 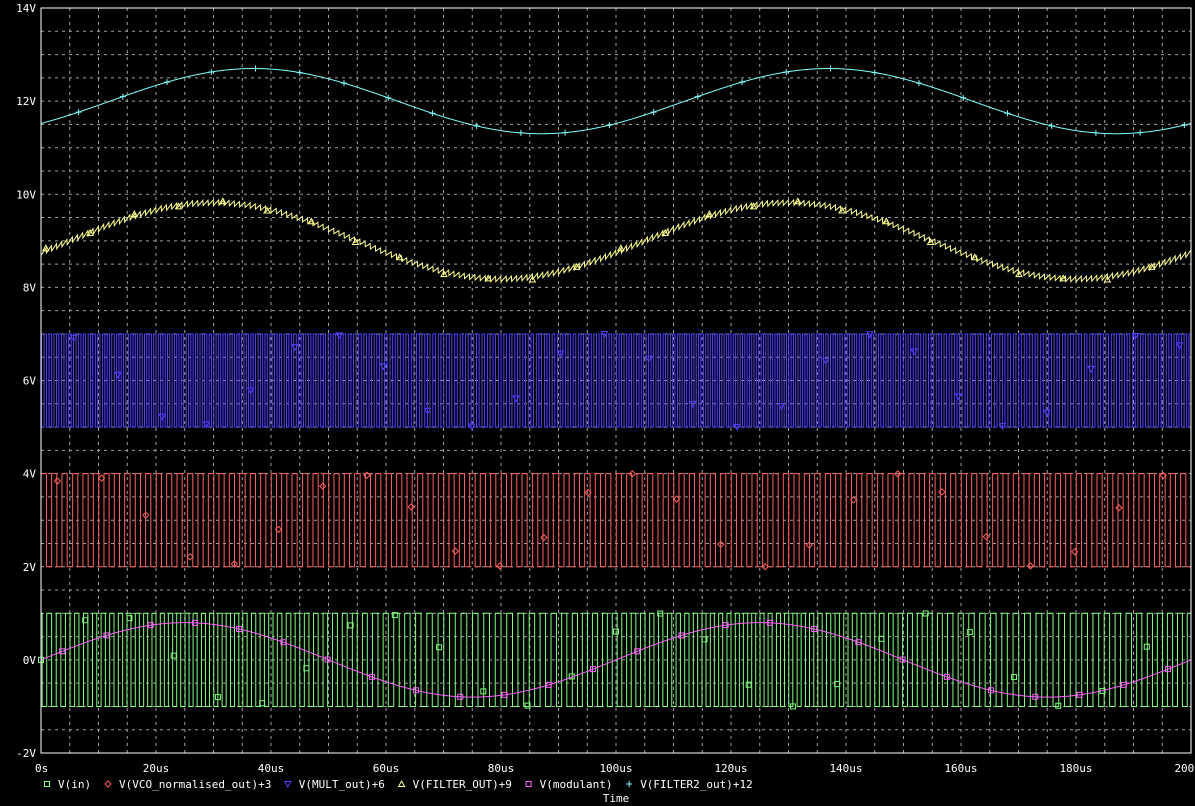 What do you see at coordinates (462, 784) in the screenshot?
I see `legend-entry-3: V(FILTER_OUT)+9` at bounding box center [462, 784].